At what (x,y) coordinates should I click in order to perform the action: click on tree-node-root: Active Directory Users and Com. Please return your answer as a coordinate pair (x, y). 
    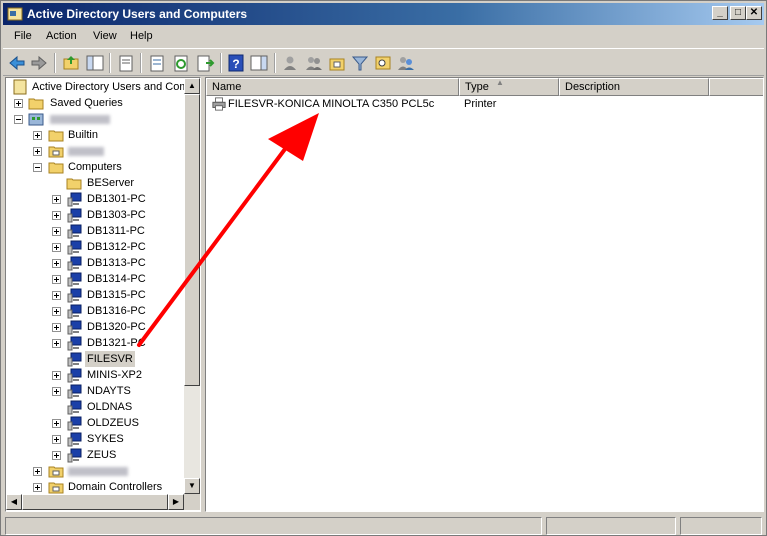
    Looking at the image, I should click on (97, 87).